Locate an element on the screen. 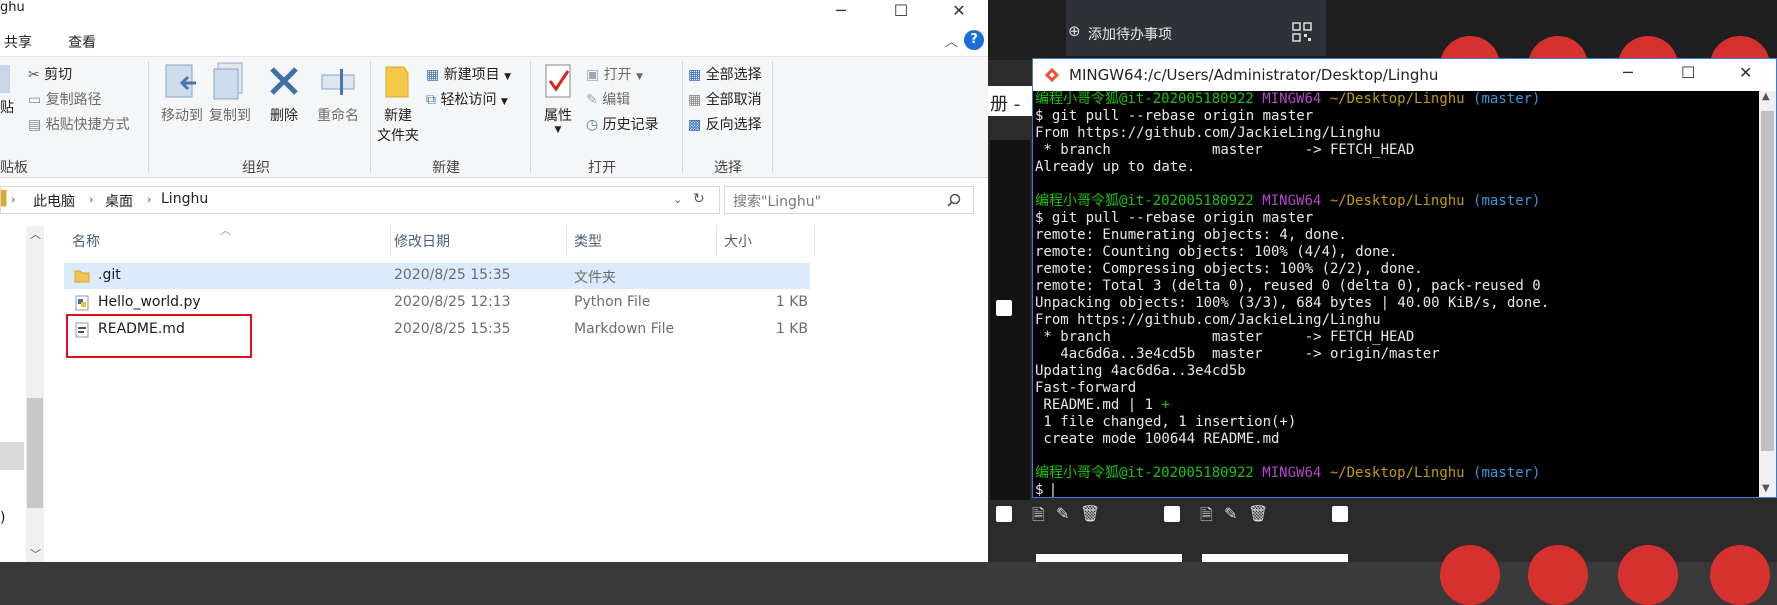  terminal-text: remote: Enumerating objects: 4, done. is located at coordinates (1191, 235).